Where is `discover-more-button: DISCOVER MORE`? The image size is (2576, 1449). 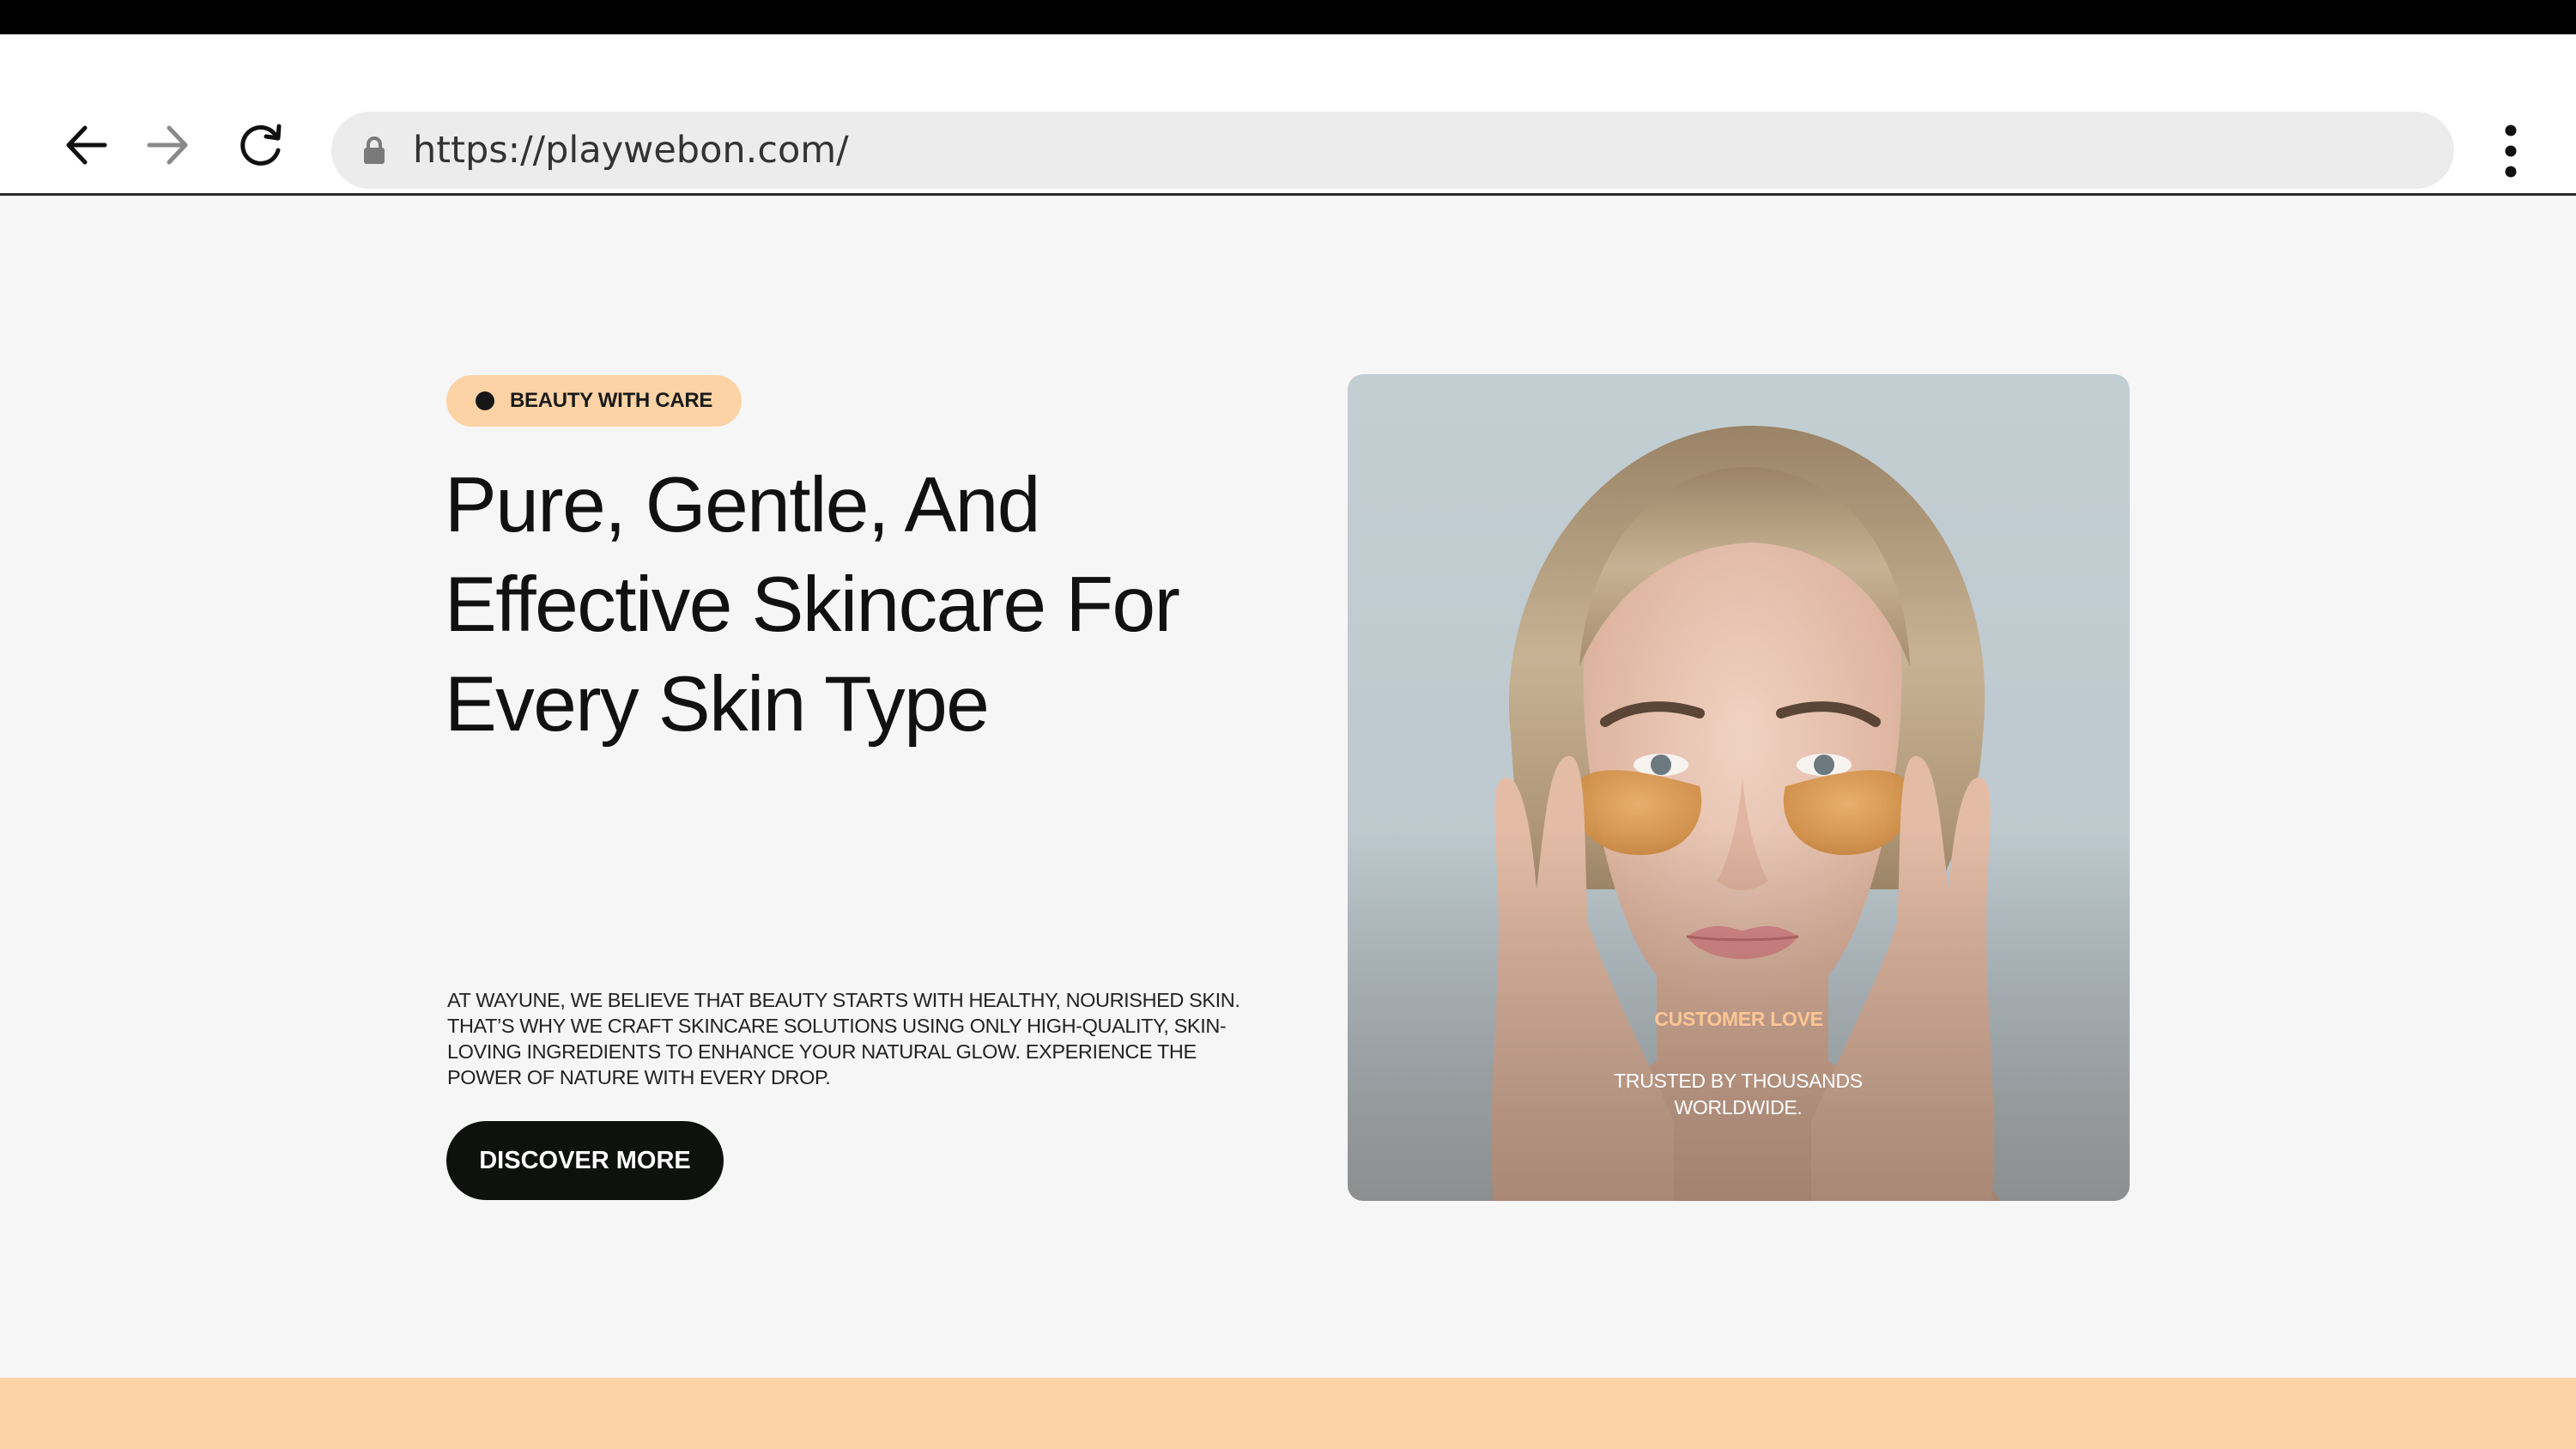
discover-more-button: DISCOVER MORE is located at coordinates (585, 1160).